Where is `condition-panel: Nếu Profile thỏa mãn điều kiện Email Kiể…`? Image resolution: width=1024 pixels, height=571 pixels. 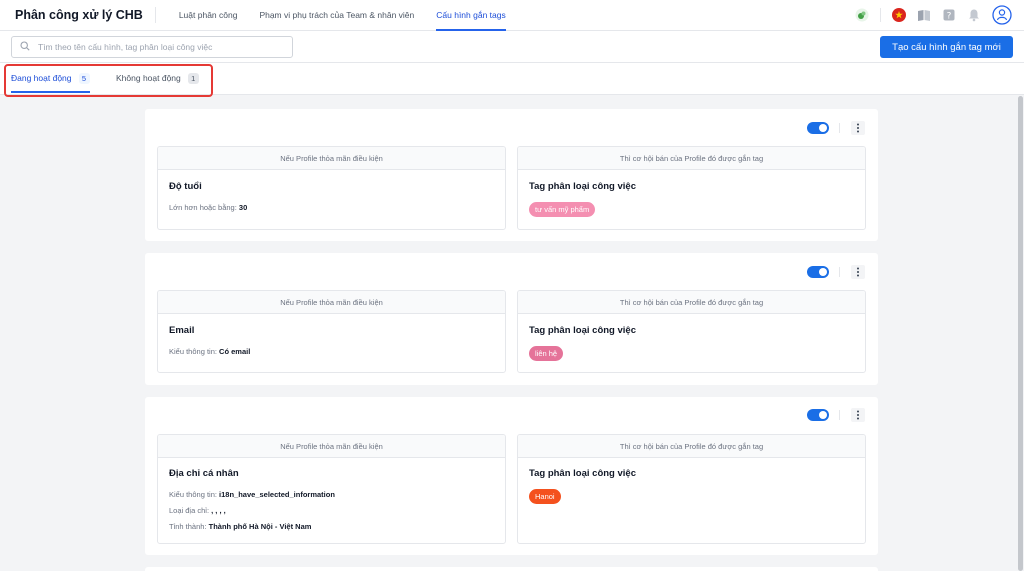
condition-panel: Nếu Profile thỏa mãn điều kiện Email Kiể… is located at coordinates (331, 331).